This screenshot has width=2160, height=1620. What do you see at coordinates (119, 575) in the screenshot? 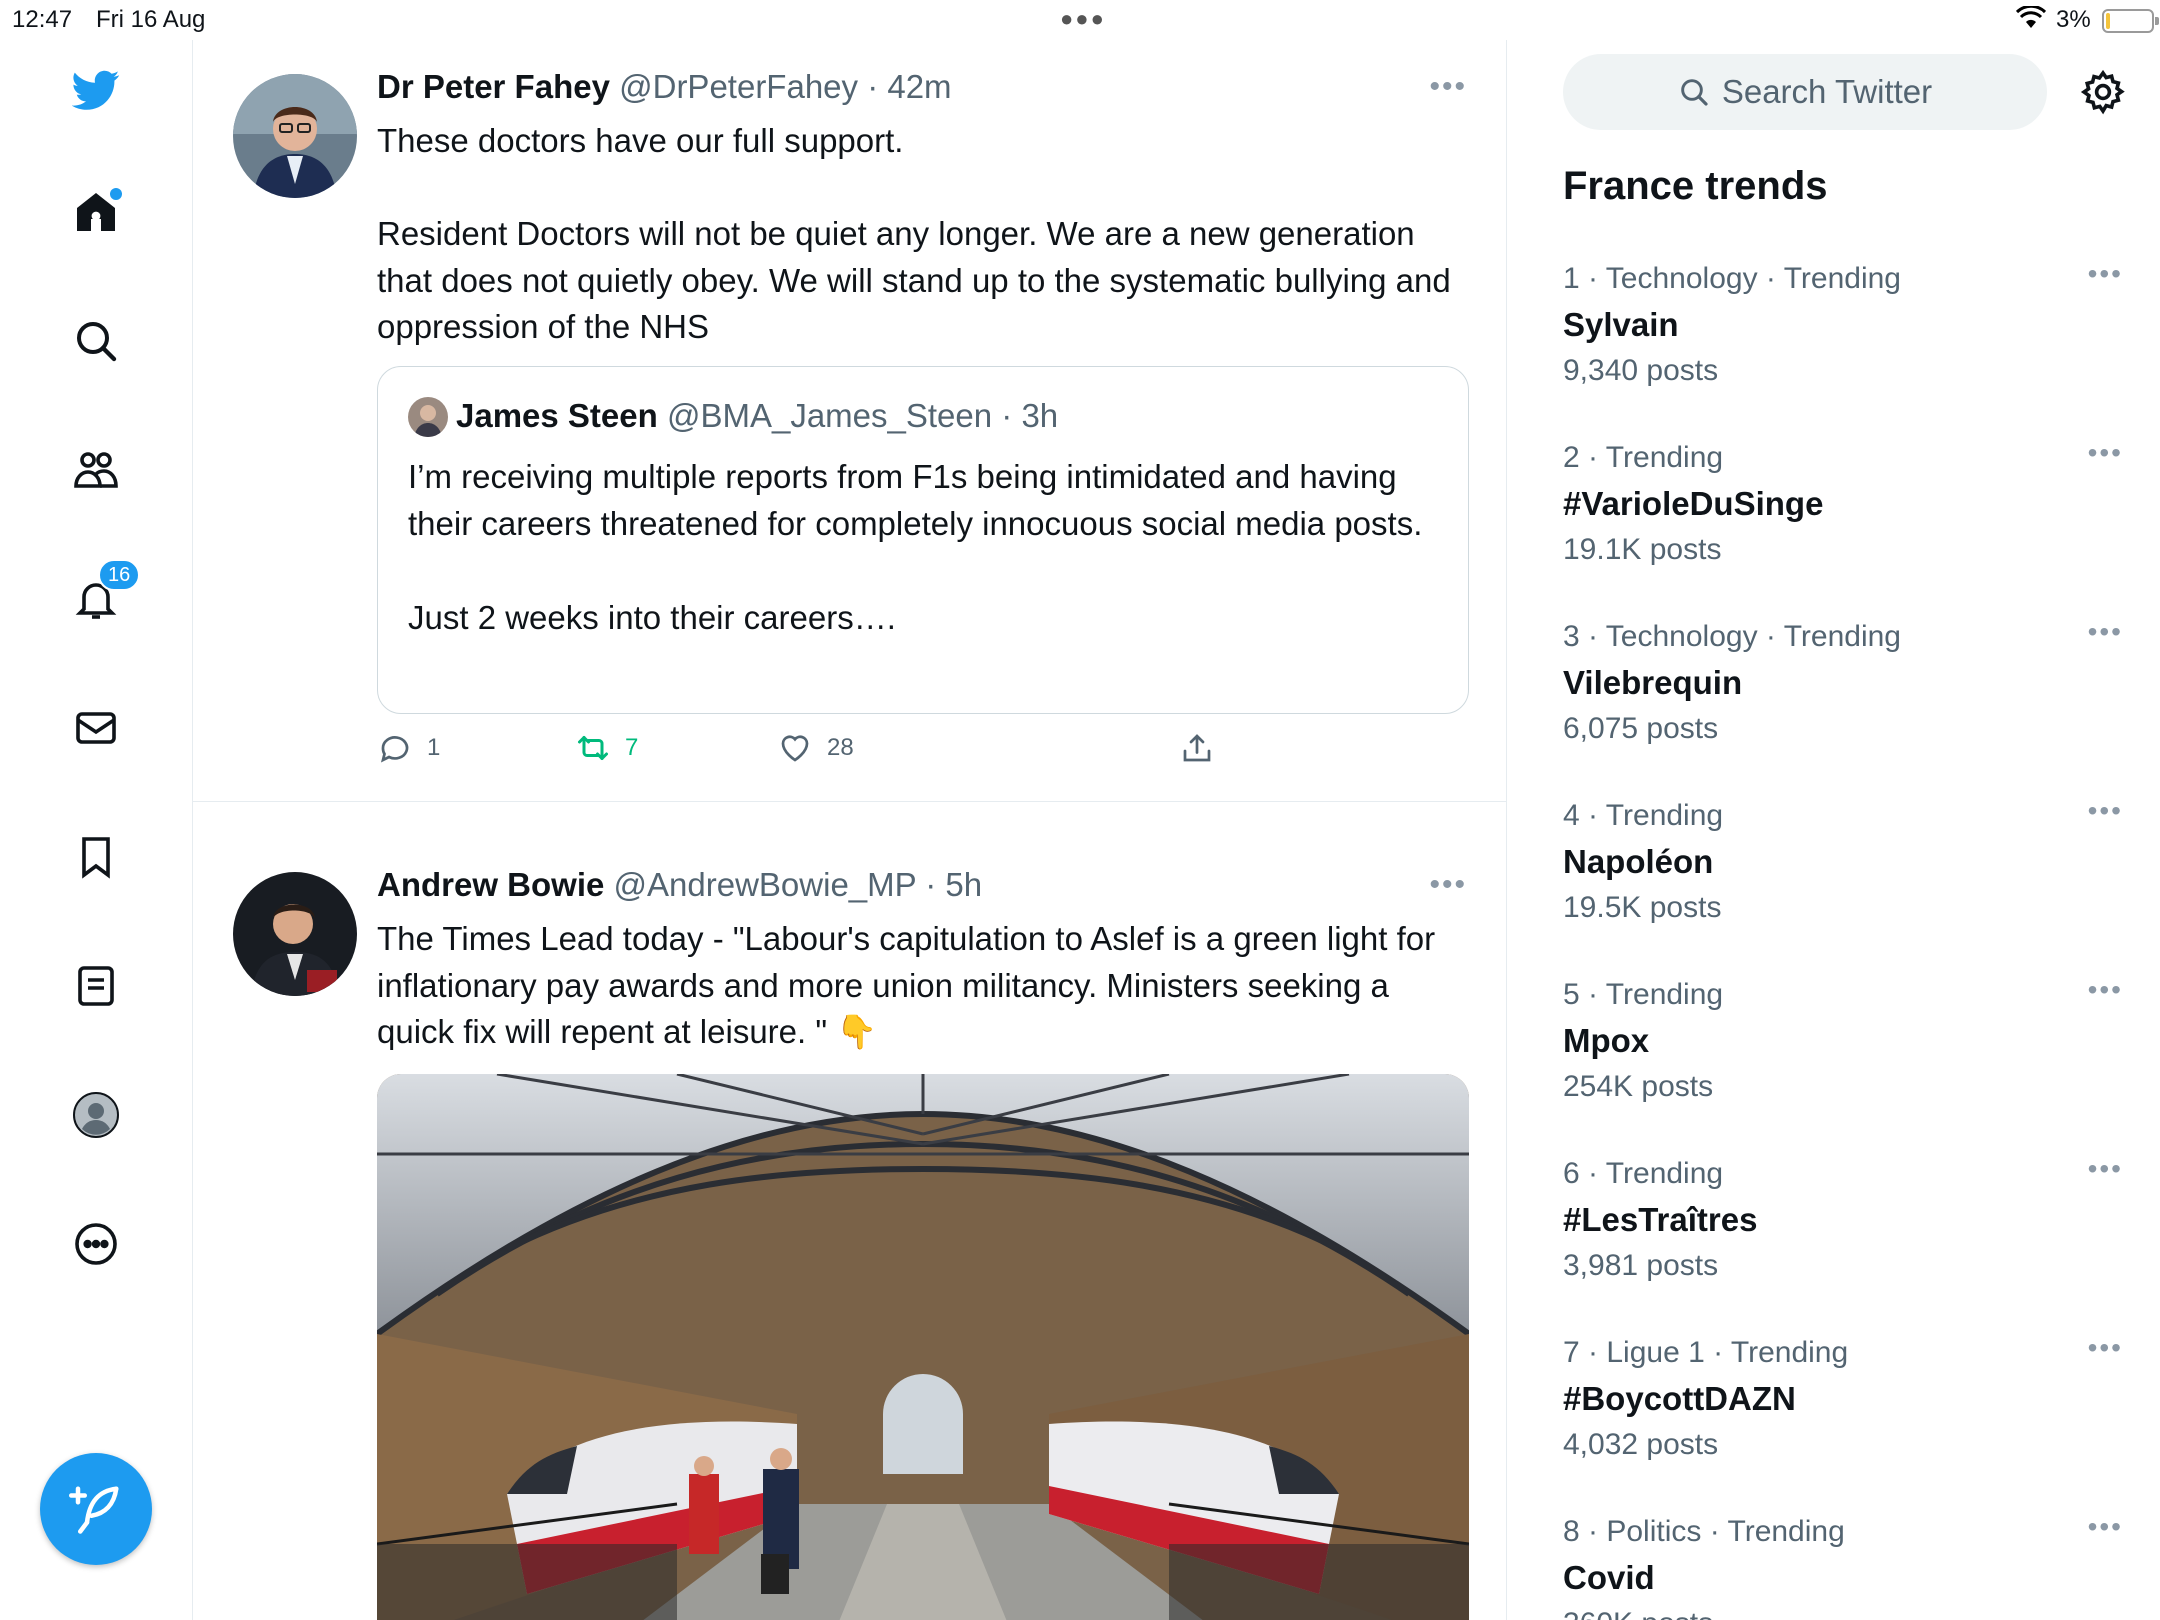
I see `notifications-count-badge: 16` at bounding box center [119, 575].